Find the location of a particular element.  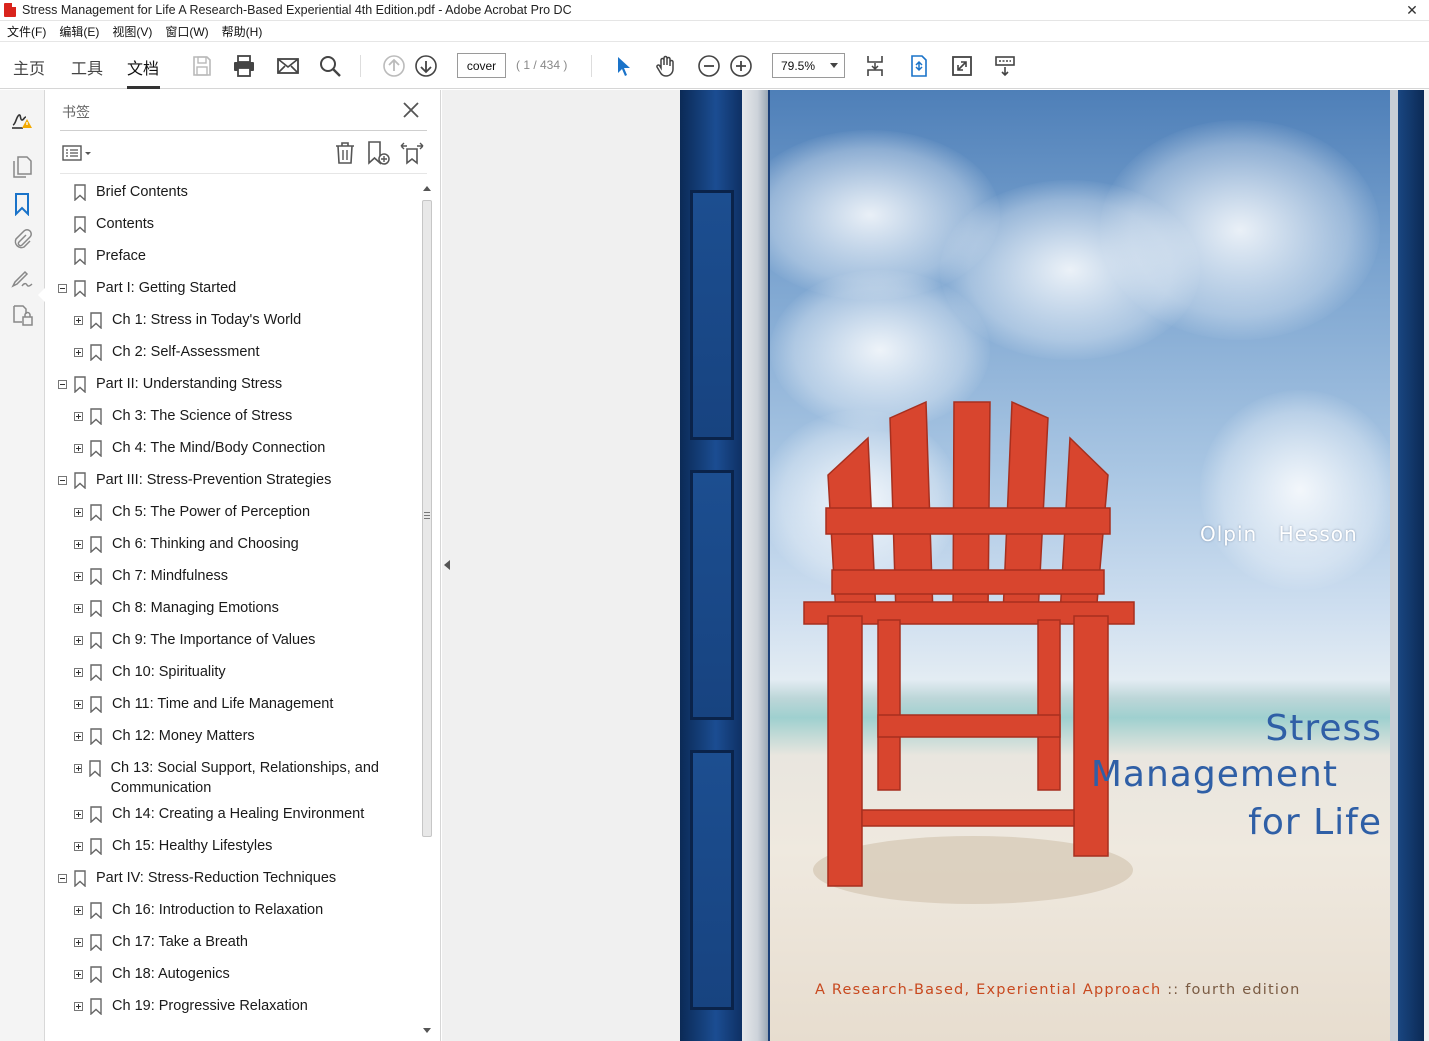

menu-window: 窗口(W) is located at coordinates (186, 31).